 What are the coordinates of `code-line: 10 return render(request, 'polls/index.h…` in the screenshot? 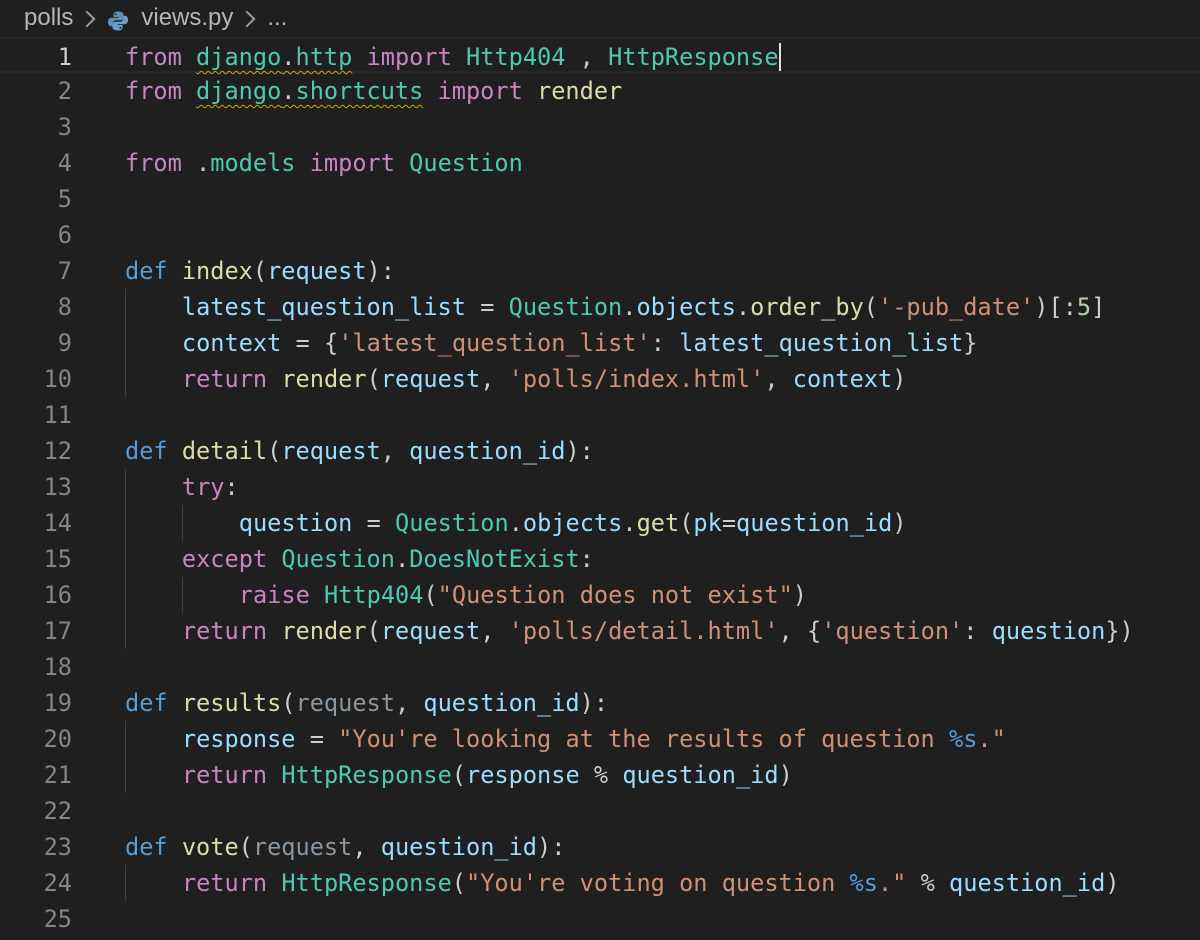 It's located at (600, 379).